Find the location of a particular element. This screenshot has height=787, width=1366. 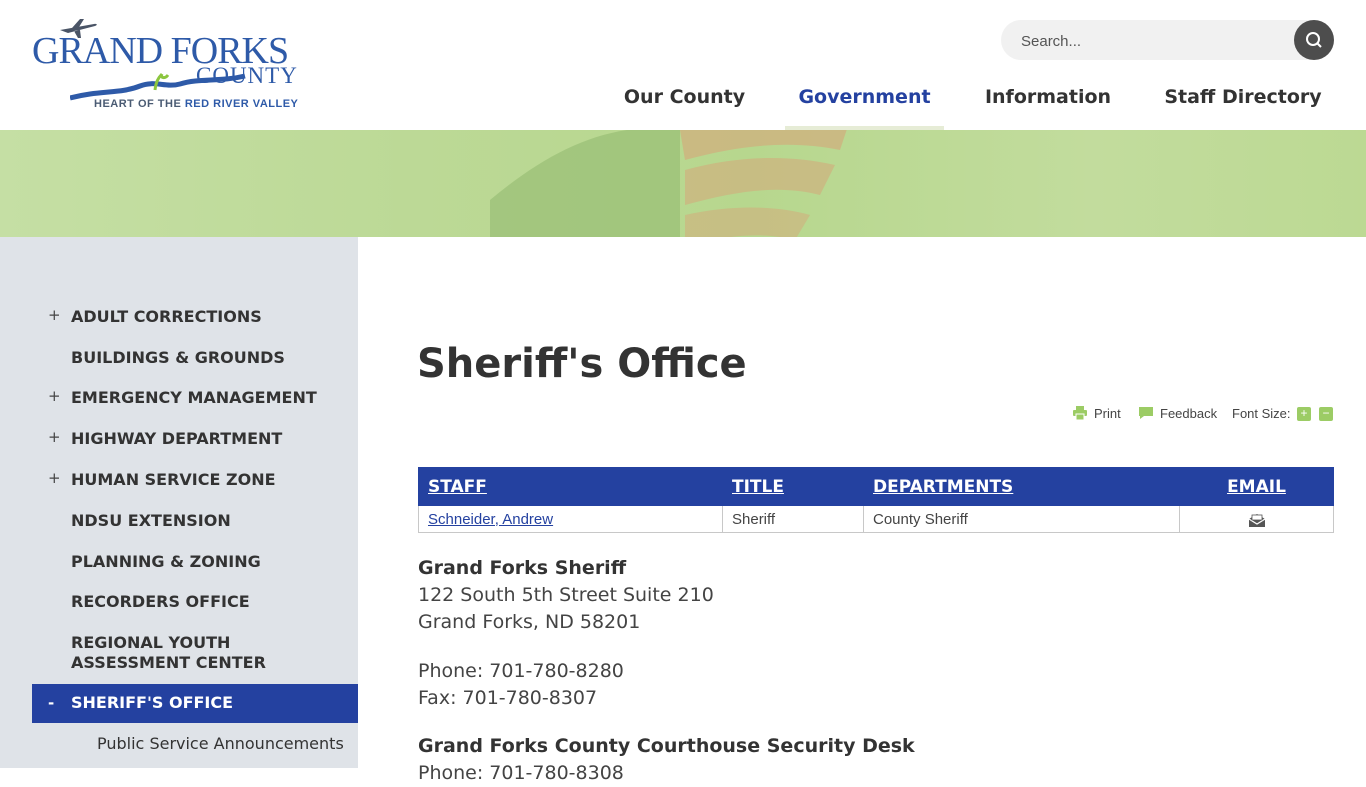

address-line-1: 122 South 5th Street Suite 210 is located at coordinates (566, 595).